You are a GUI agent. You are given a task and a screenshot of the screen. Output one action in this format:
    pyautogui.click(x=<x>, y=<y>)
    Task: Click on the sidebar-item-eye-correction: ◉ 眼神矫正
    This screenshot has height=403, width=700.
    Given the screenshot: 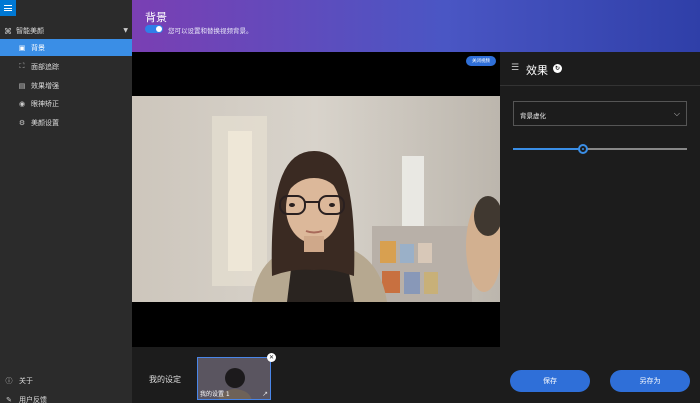 What is the action you would take?
    pyautogui.click(x=66, y=103)
    